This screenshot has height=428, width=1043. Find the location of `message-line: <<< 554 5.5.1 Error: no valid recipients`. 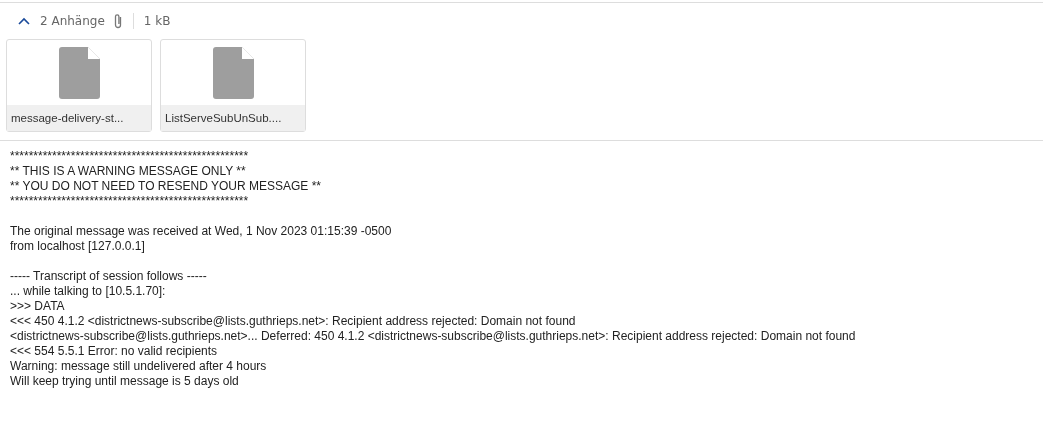

message-line: <<< 554 5.5.1 Error: no valid recipients is located at coordinates (114, 351).